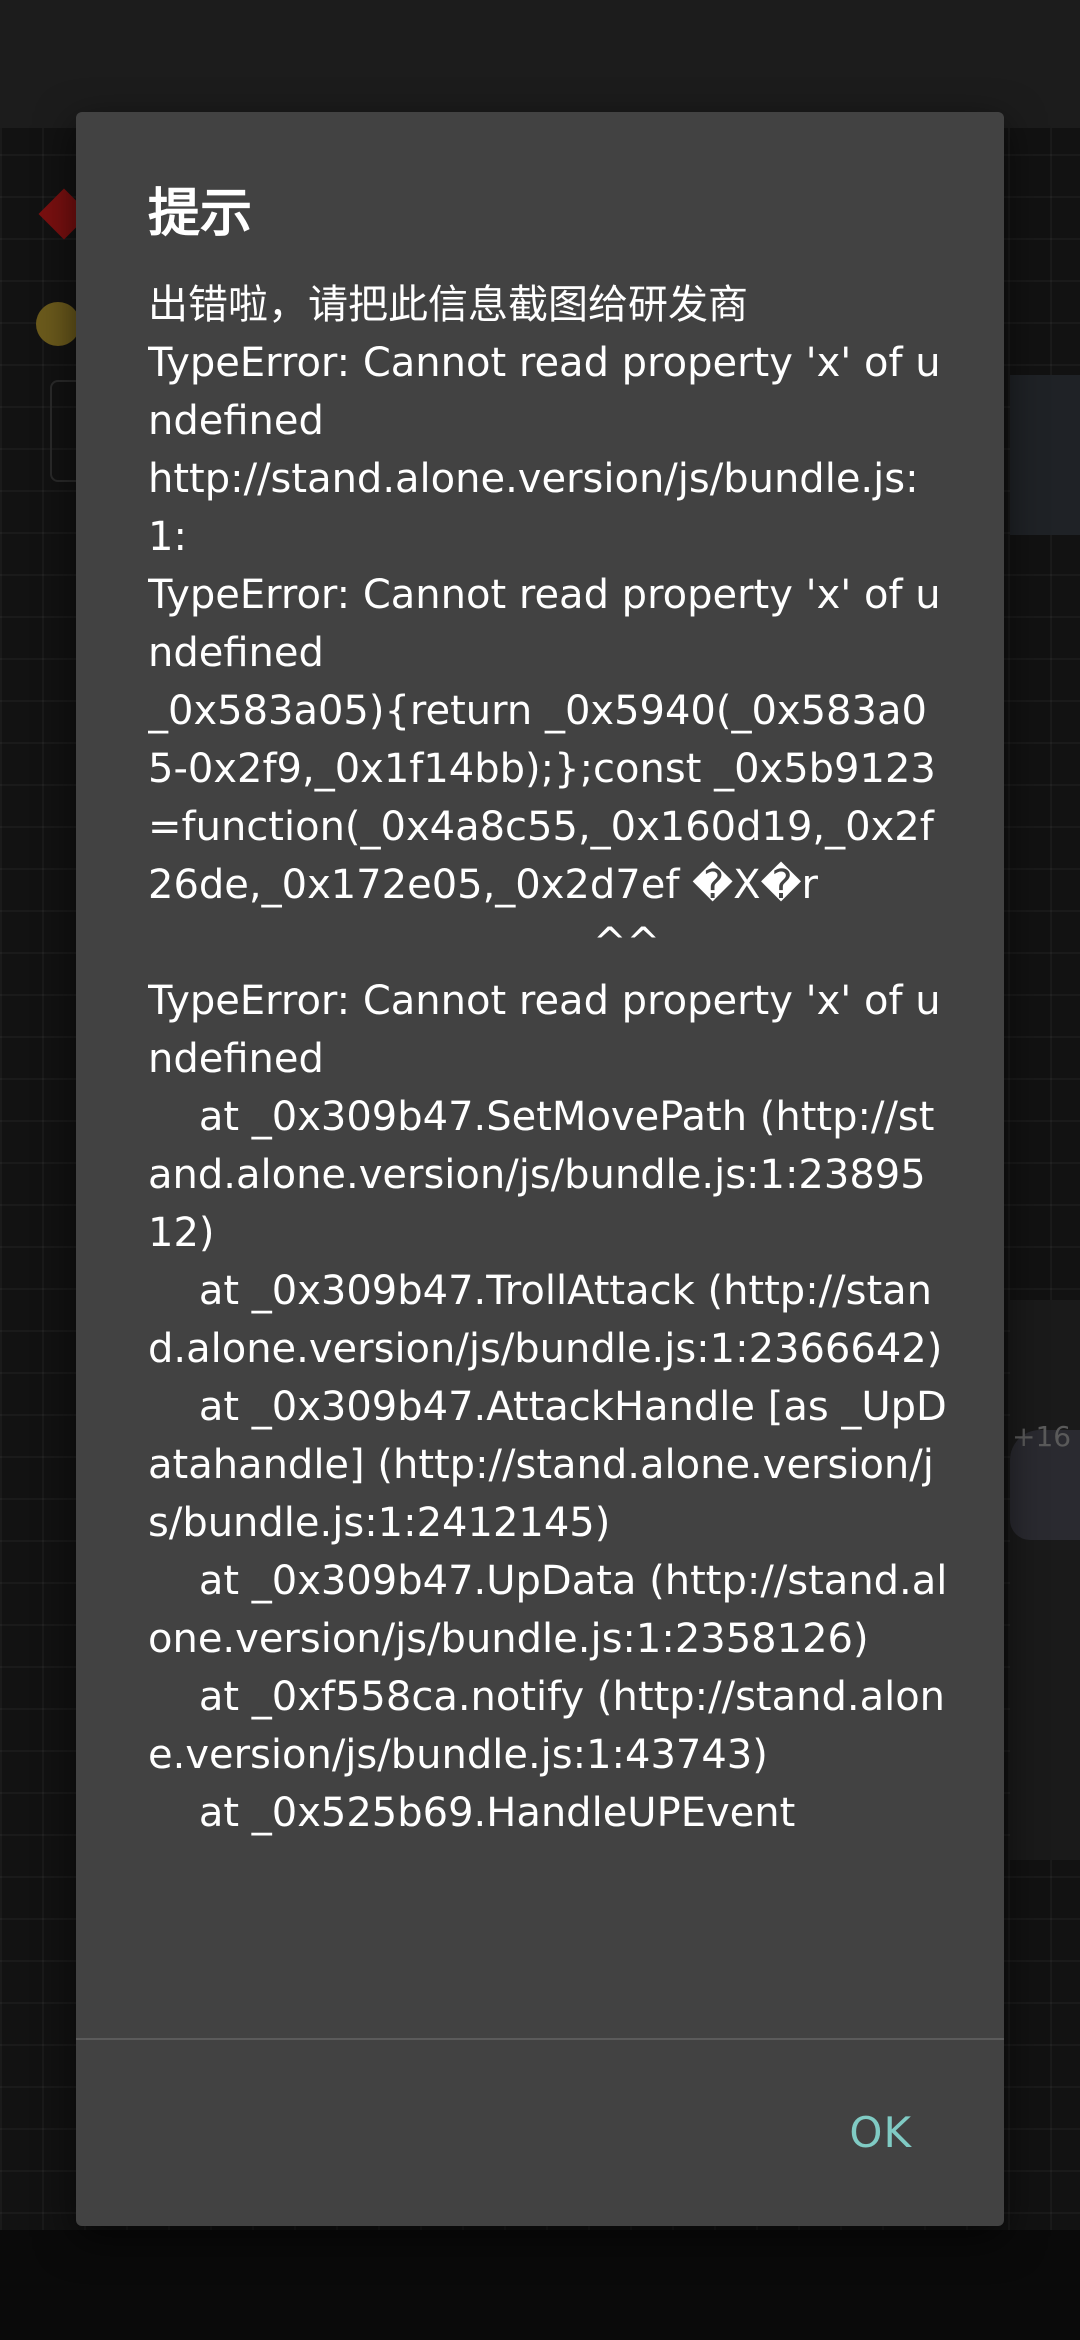 Image resolution: width=1080 pixels, height=2340 pixels. What do you see at coordinates (540, 64) in the screenshot?
I see `game-top-bar` at bounding box center [540, 64].